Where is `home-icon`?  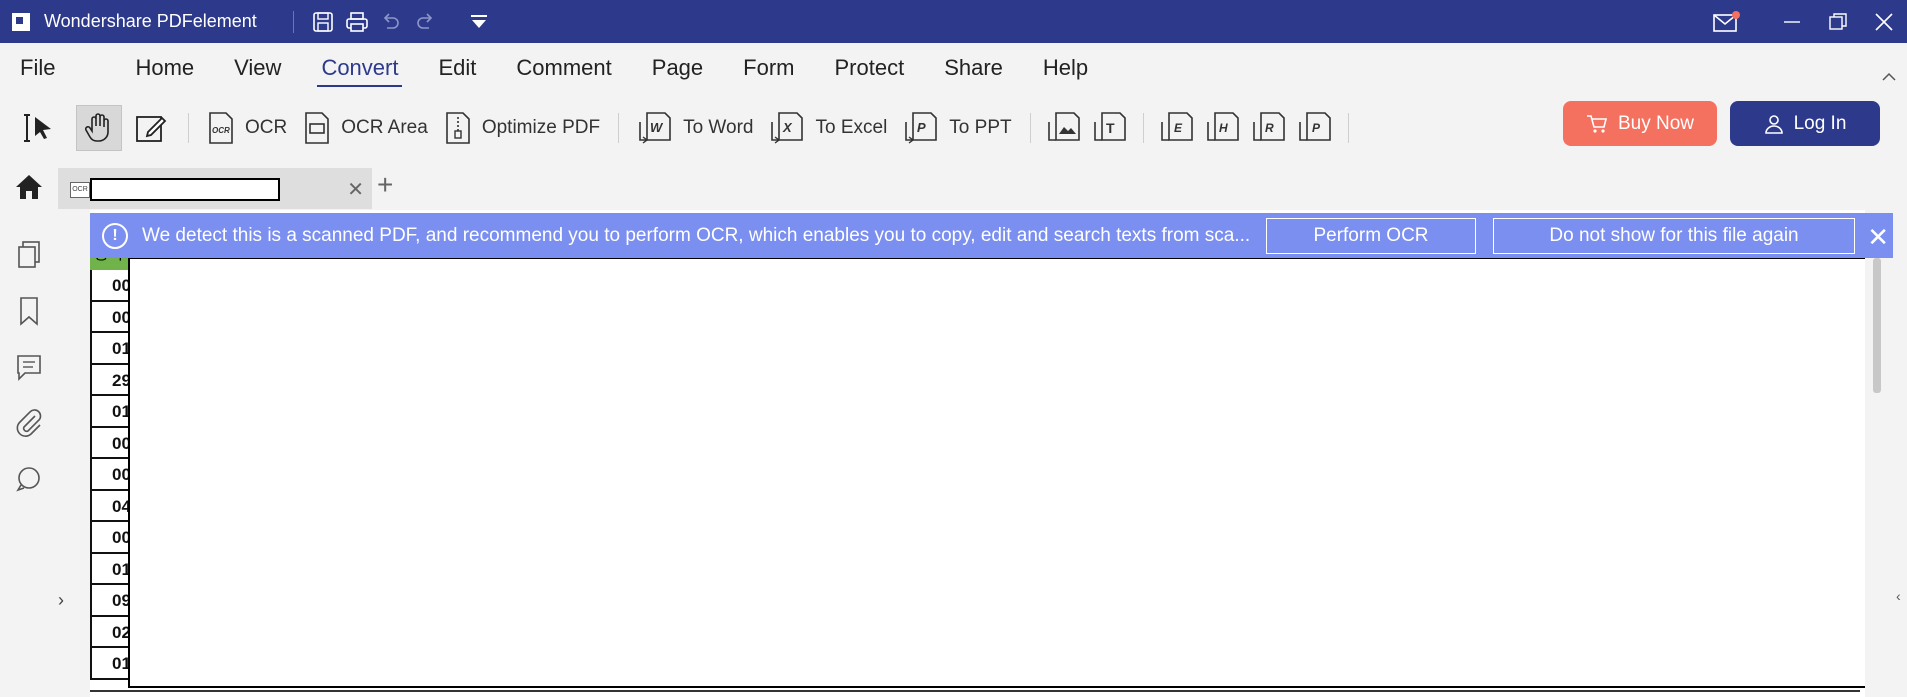
home-icon is located at coordinates (29, 187).